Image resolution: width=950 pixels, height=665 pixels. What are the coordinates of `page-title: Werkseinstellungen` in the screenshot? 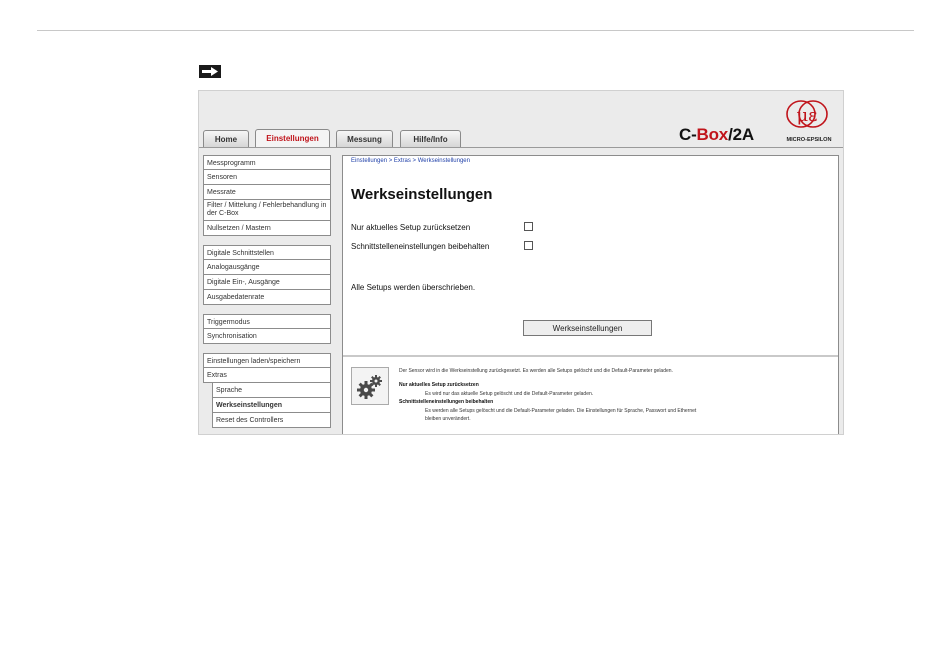 It's located at (422, 194).